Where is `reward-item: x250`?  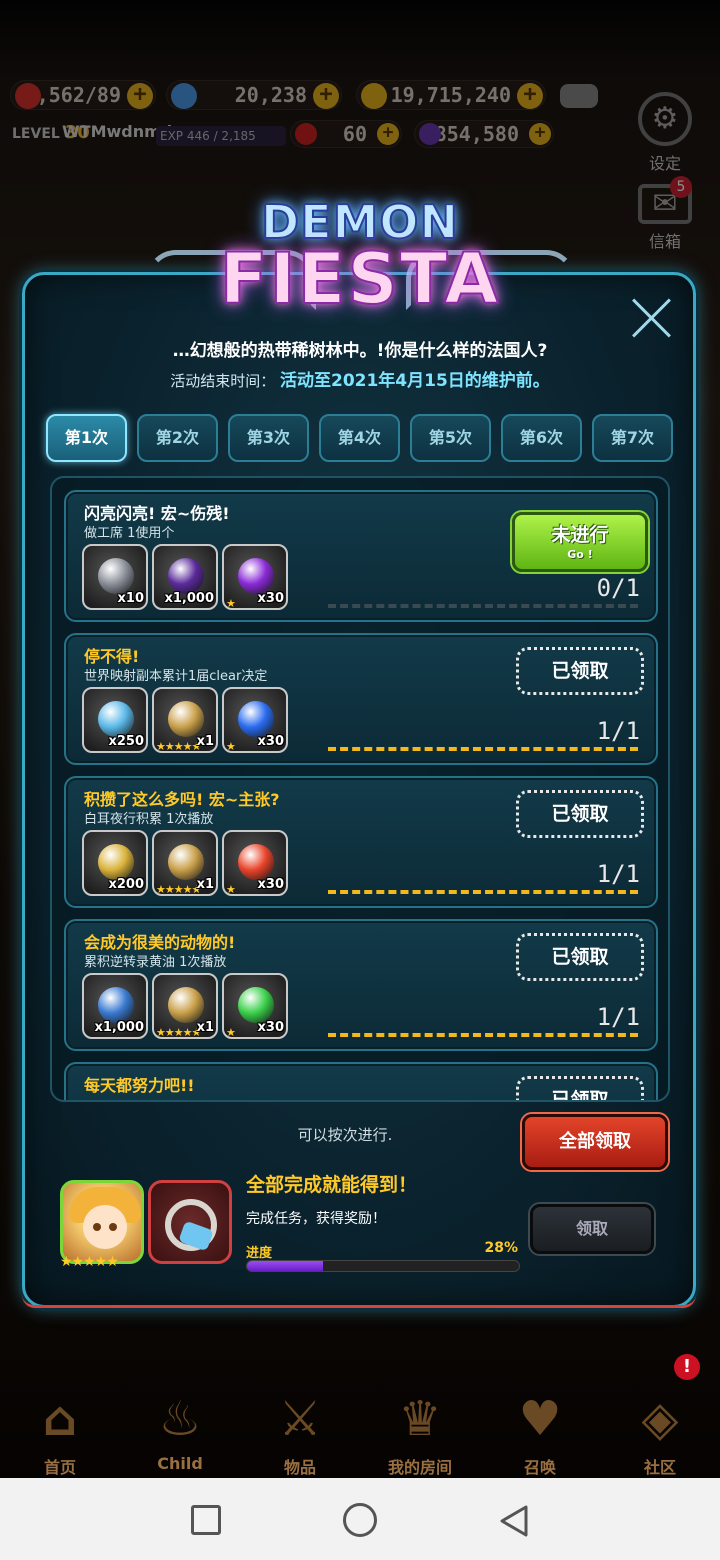 reward-item: x250 is located at coordinates (115, 720).